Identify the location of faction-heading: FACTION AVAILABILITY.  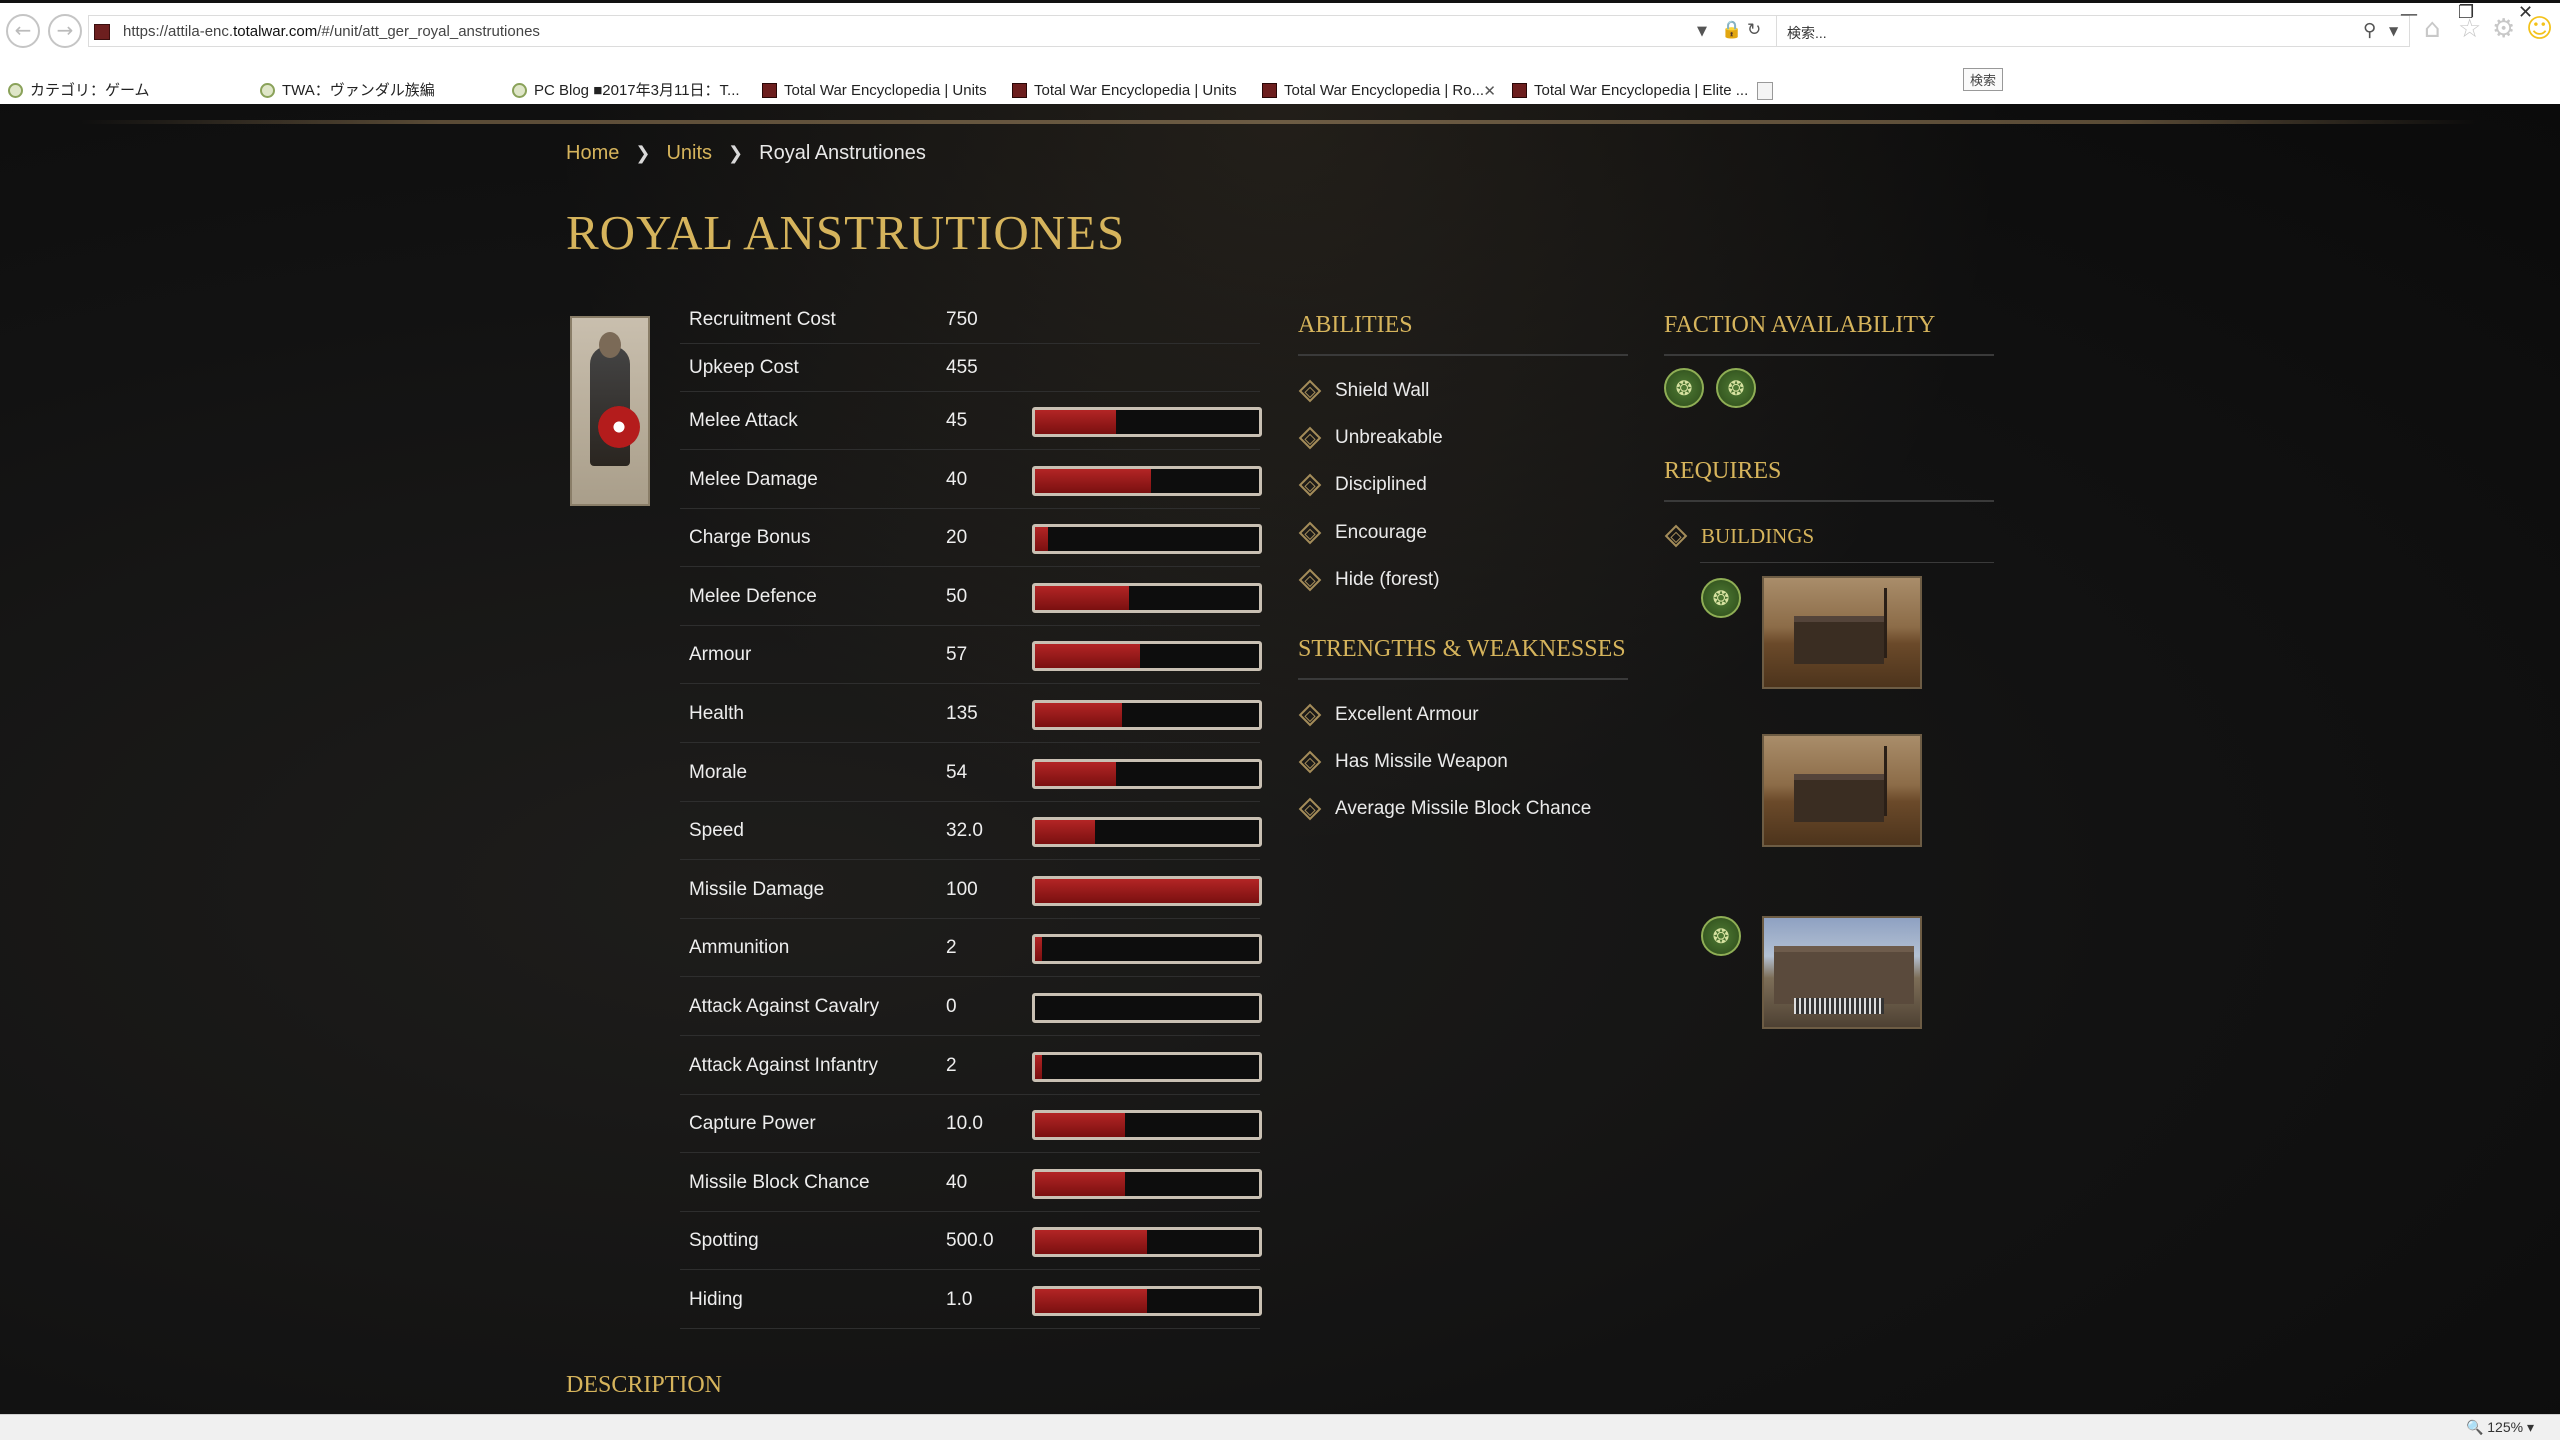
(1800, 325).